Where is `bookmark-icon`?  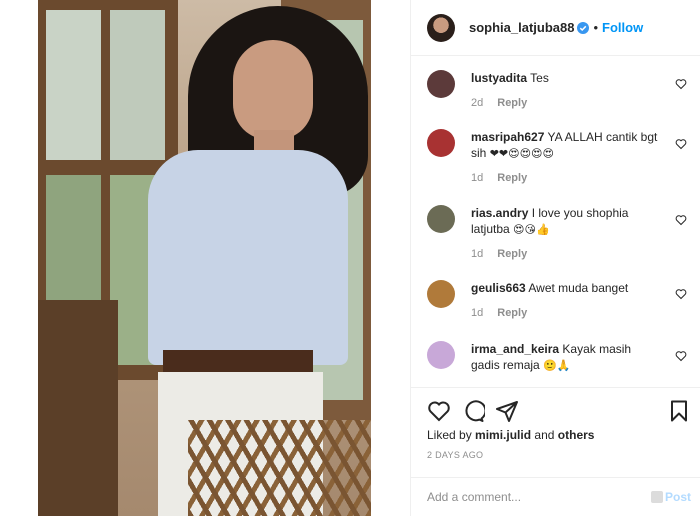
bookmark-icon is located at coordinates (679, 411).